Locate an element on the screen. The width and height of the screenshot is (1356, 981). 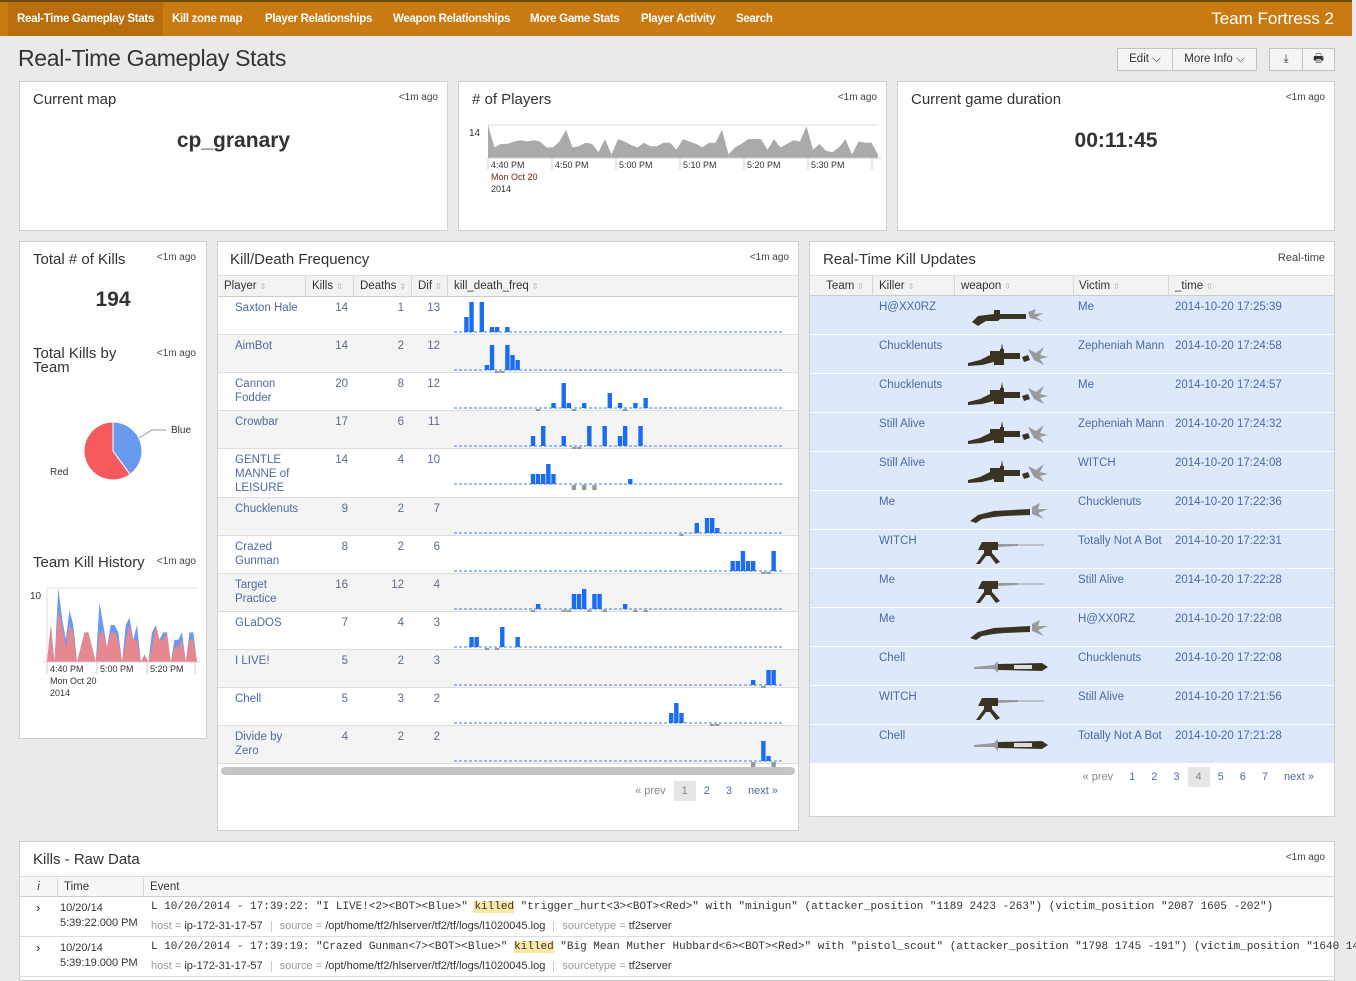
pager-page: 5 is located at coordinates (1221, 777).